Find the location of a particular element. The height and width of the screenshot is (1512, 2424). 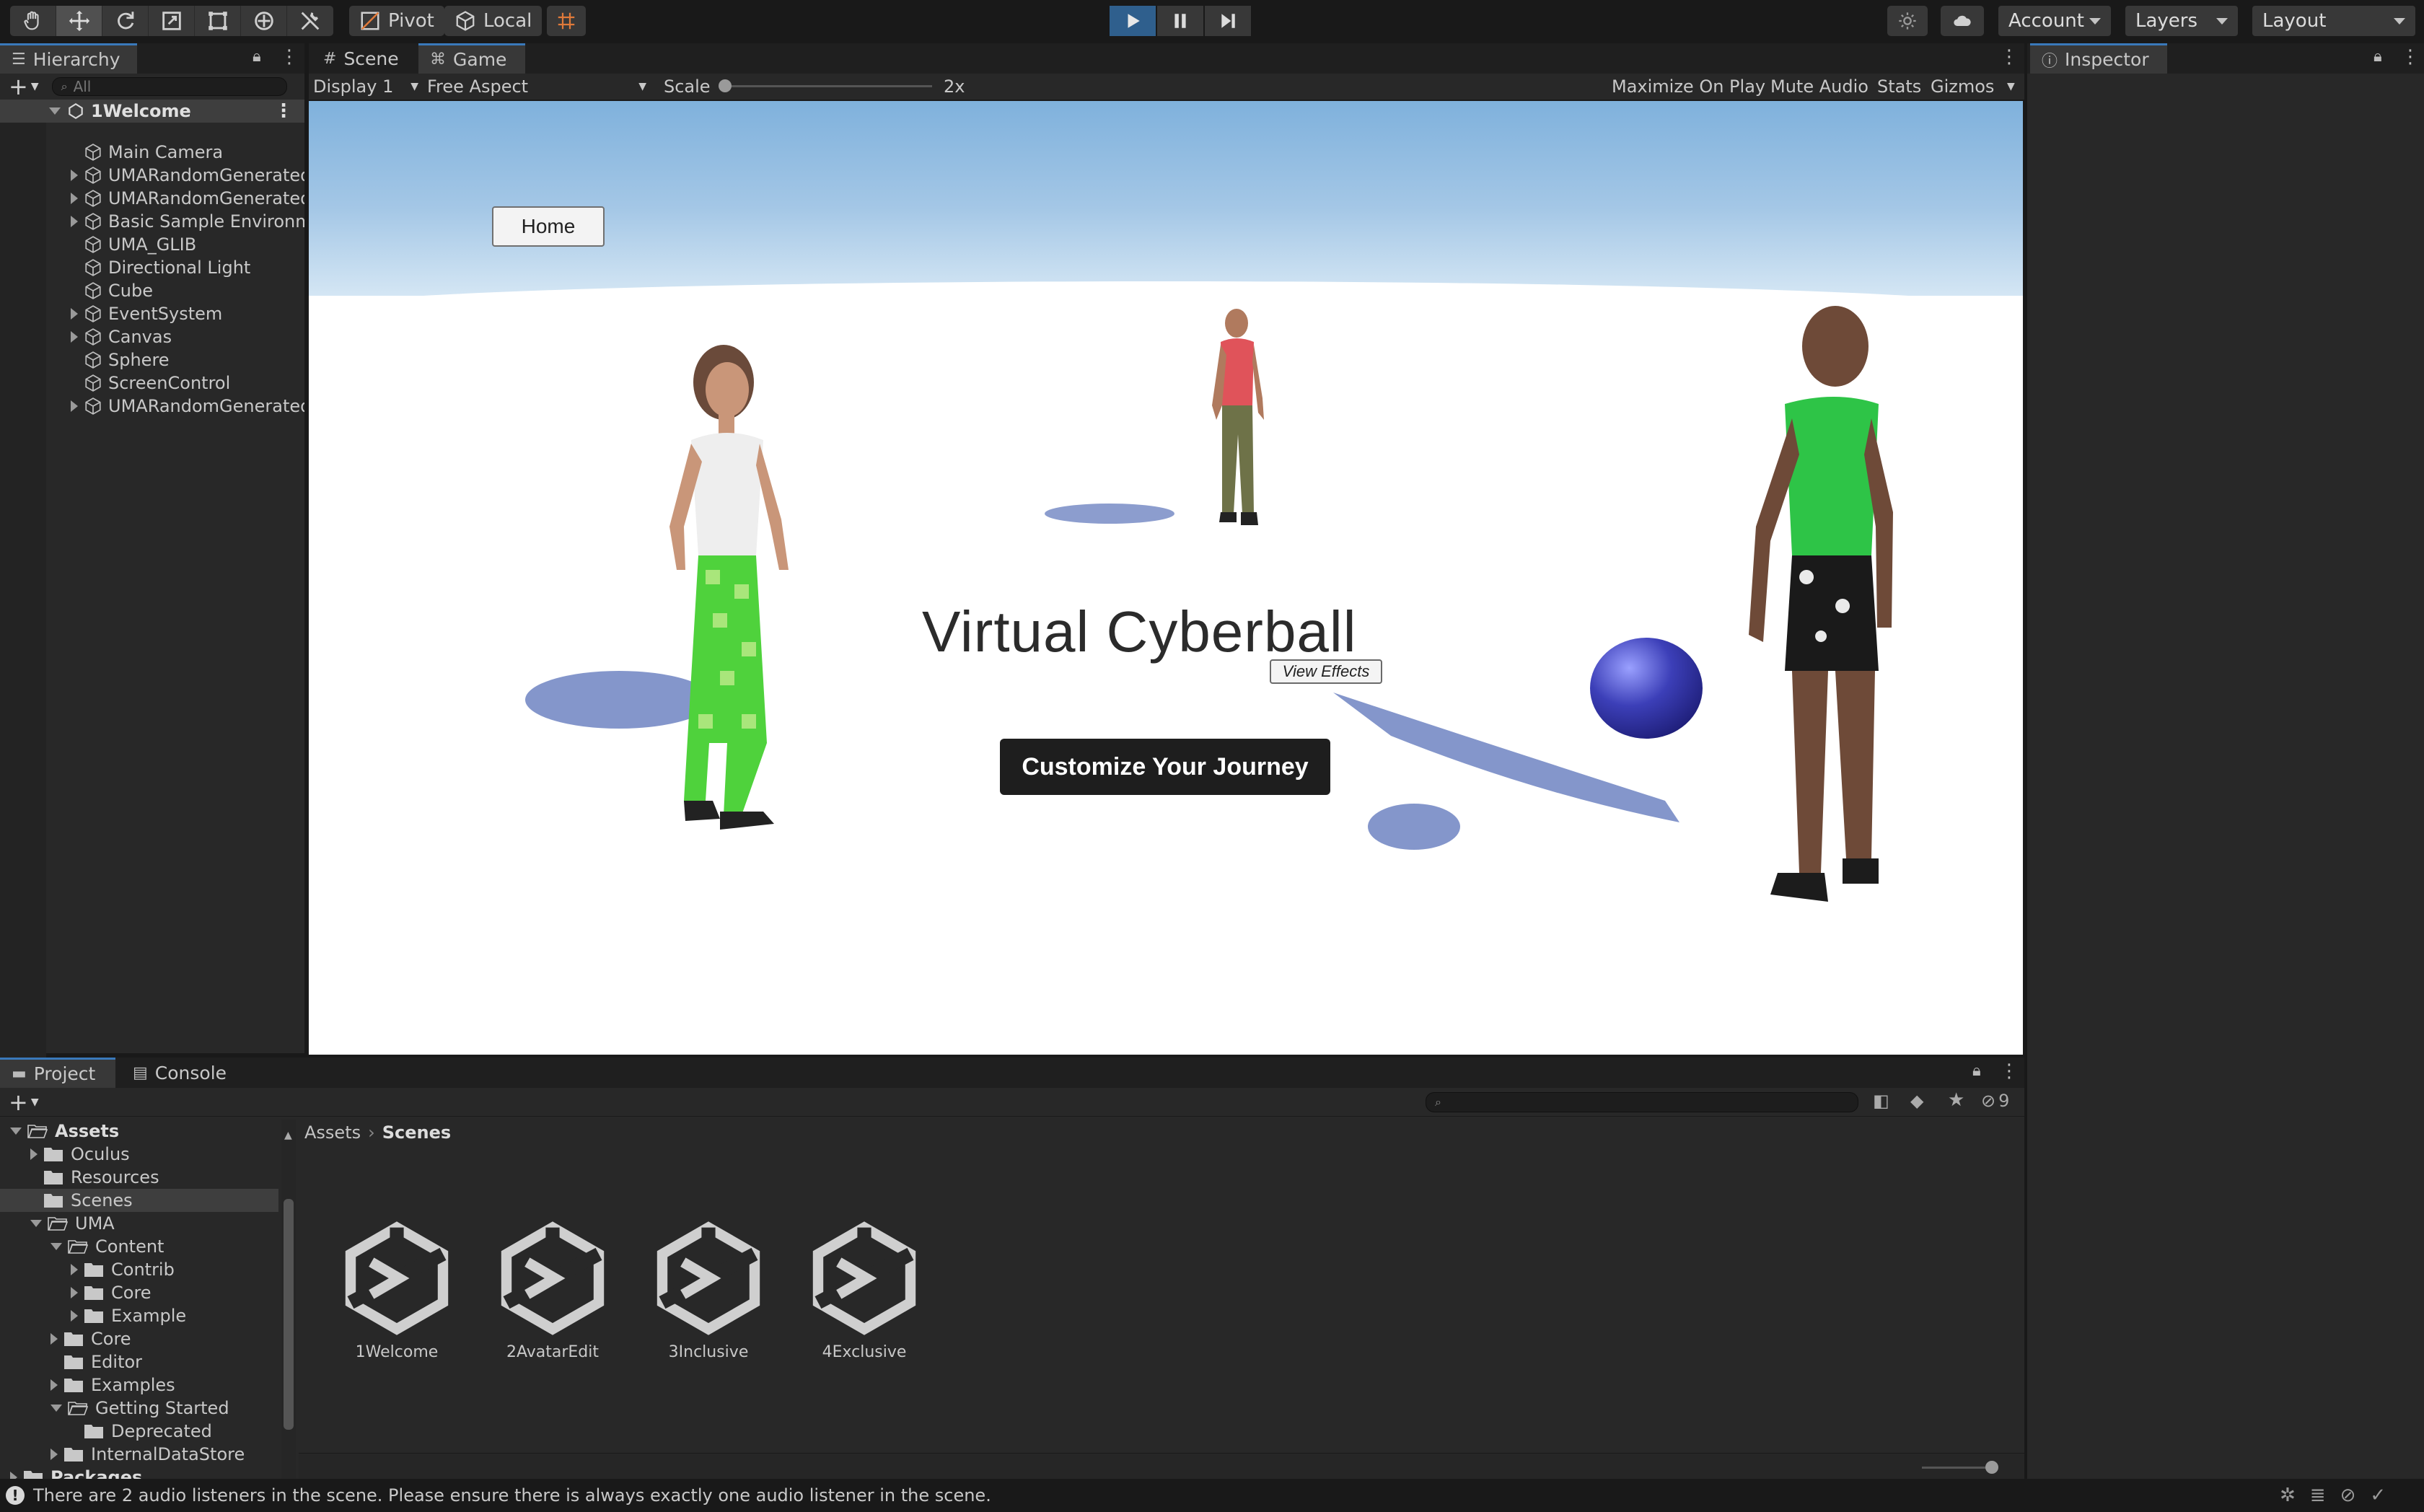

services-button is located at coordinates (1907, 21).